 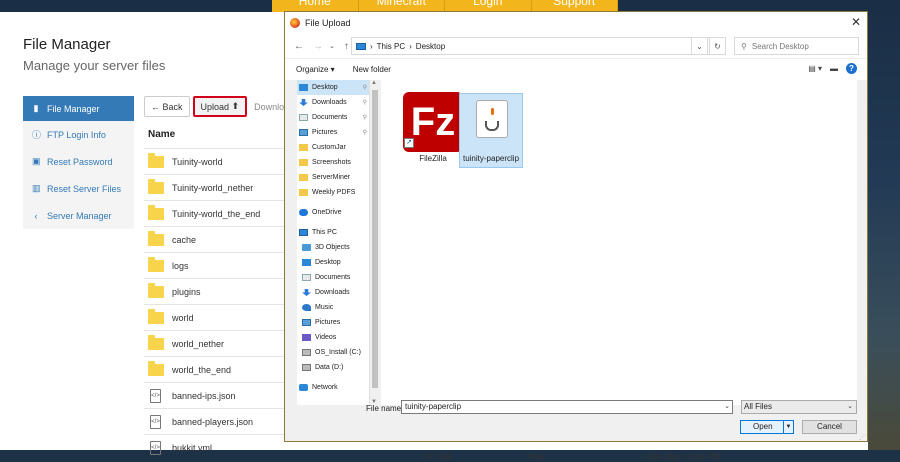 I want to click on tree-item-onedrive: OneDrive, so click(x=333, y=212).